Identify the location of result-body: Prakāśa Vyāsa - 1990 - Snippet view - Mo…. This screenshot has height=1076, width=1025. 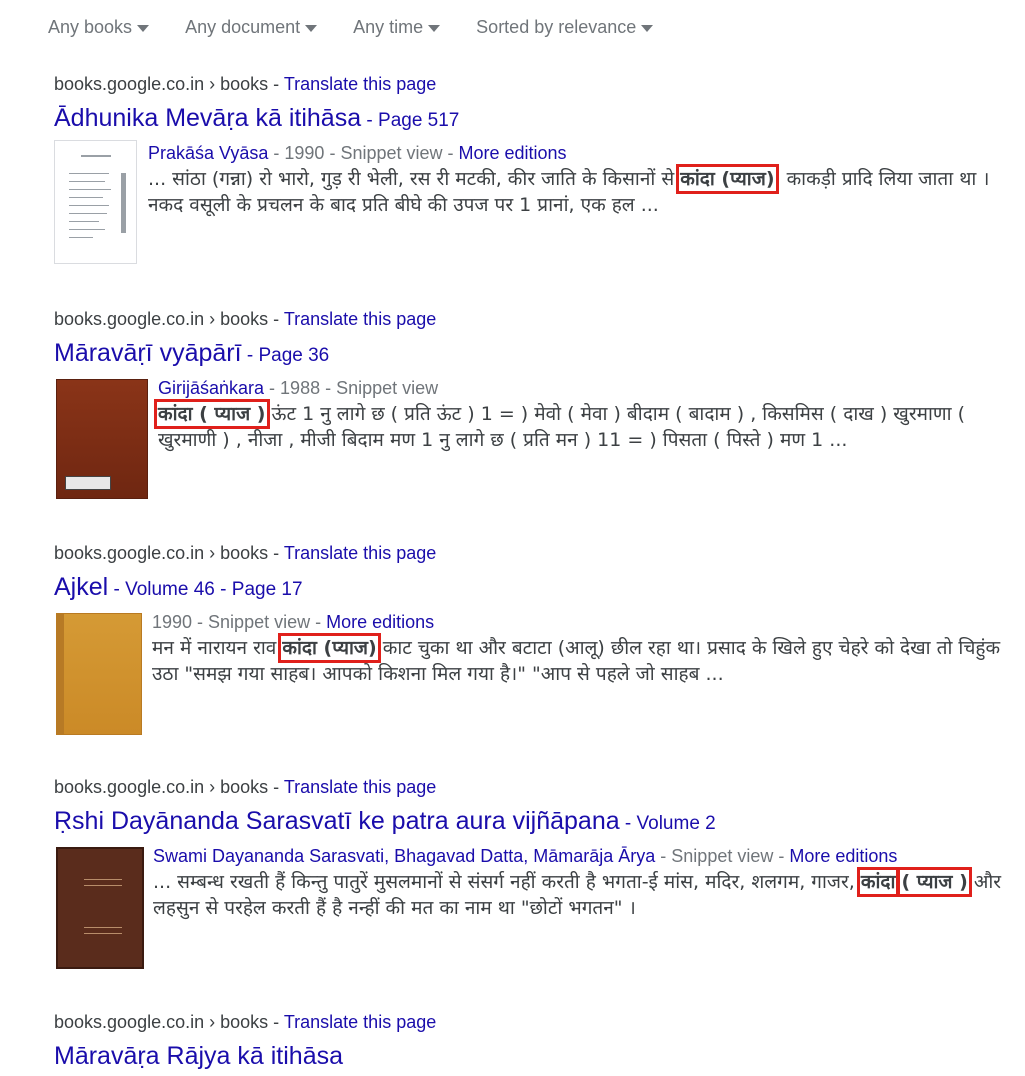
(534, 203).